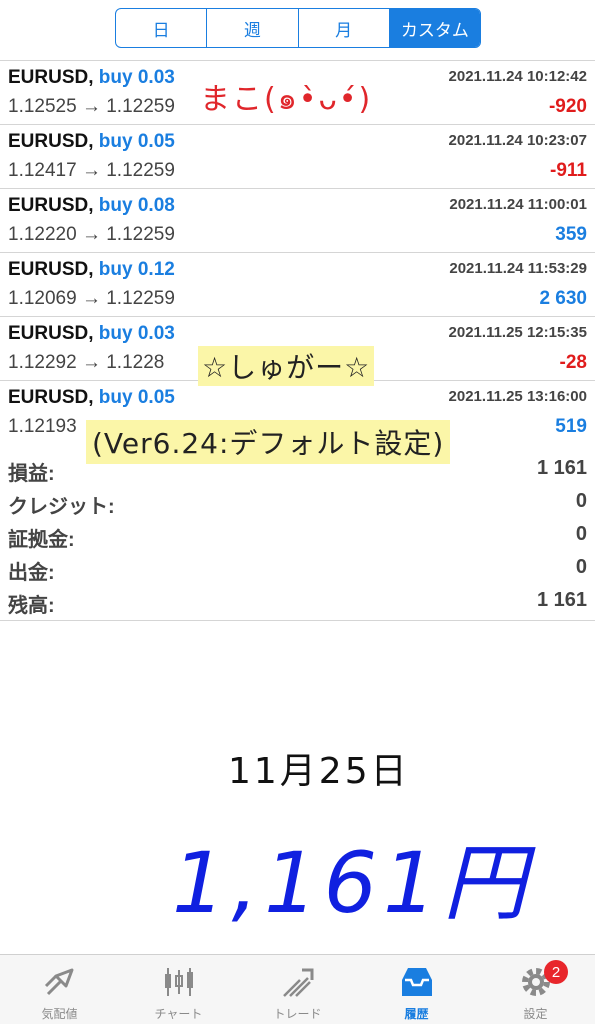 The image size is (595, 1024). I want to click on trade-profit: -920, so click(567, 106).